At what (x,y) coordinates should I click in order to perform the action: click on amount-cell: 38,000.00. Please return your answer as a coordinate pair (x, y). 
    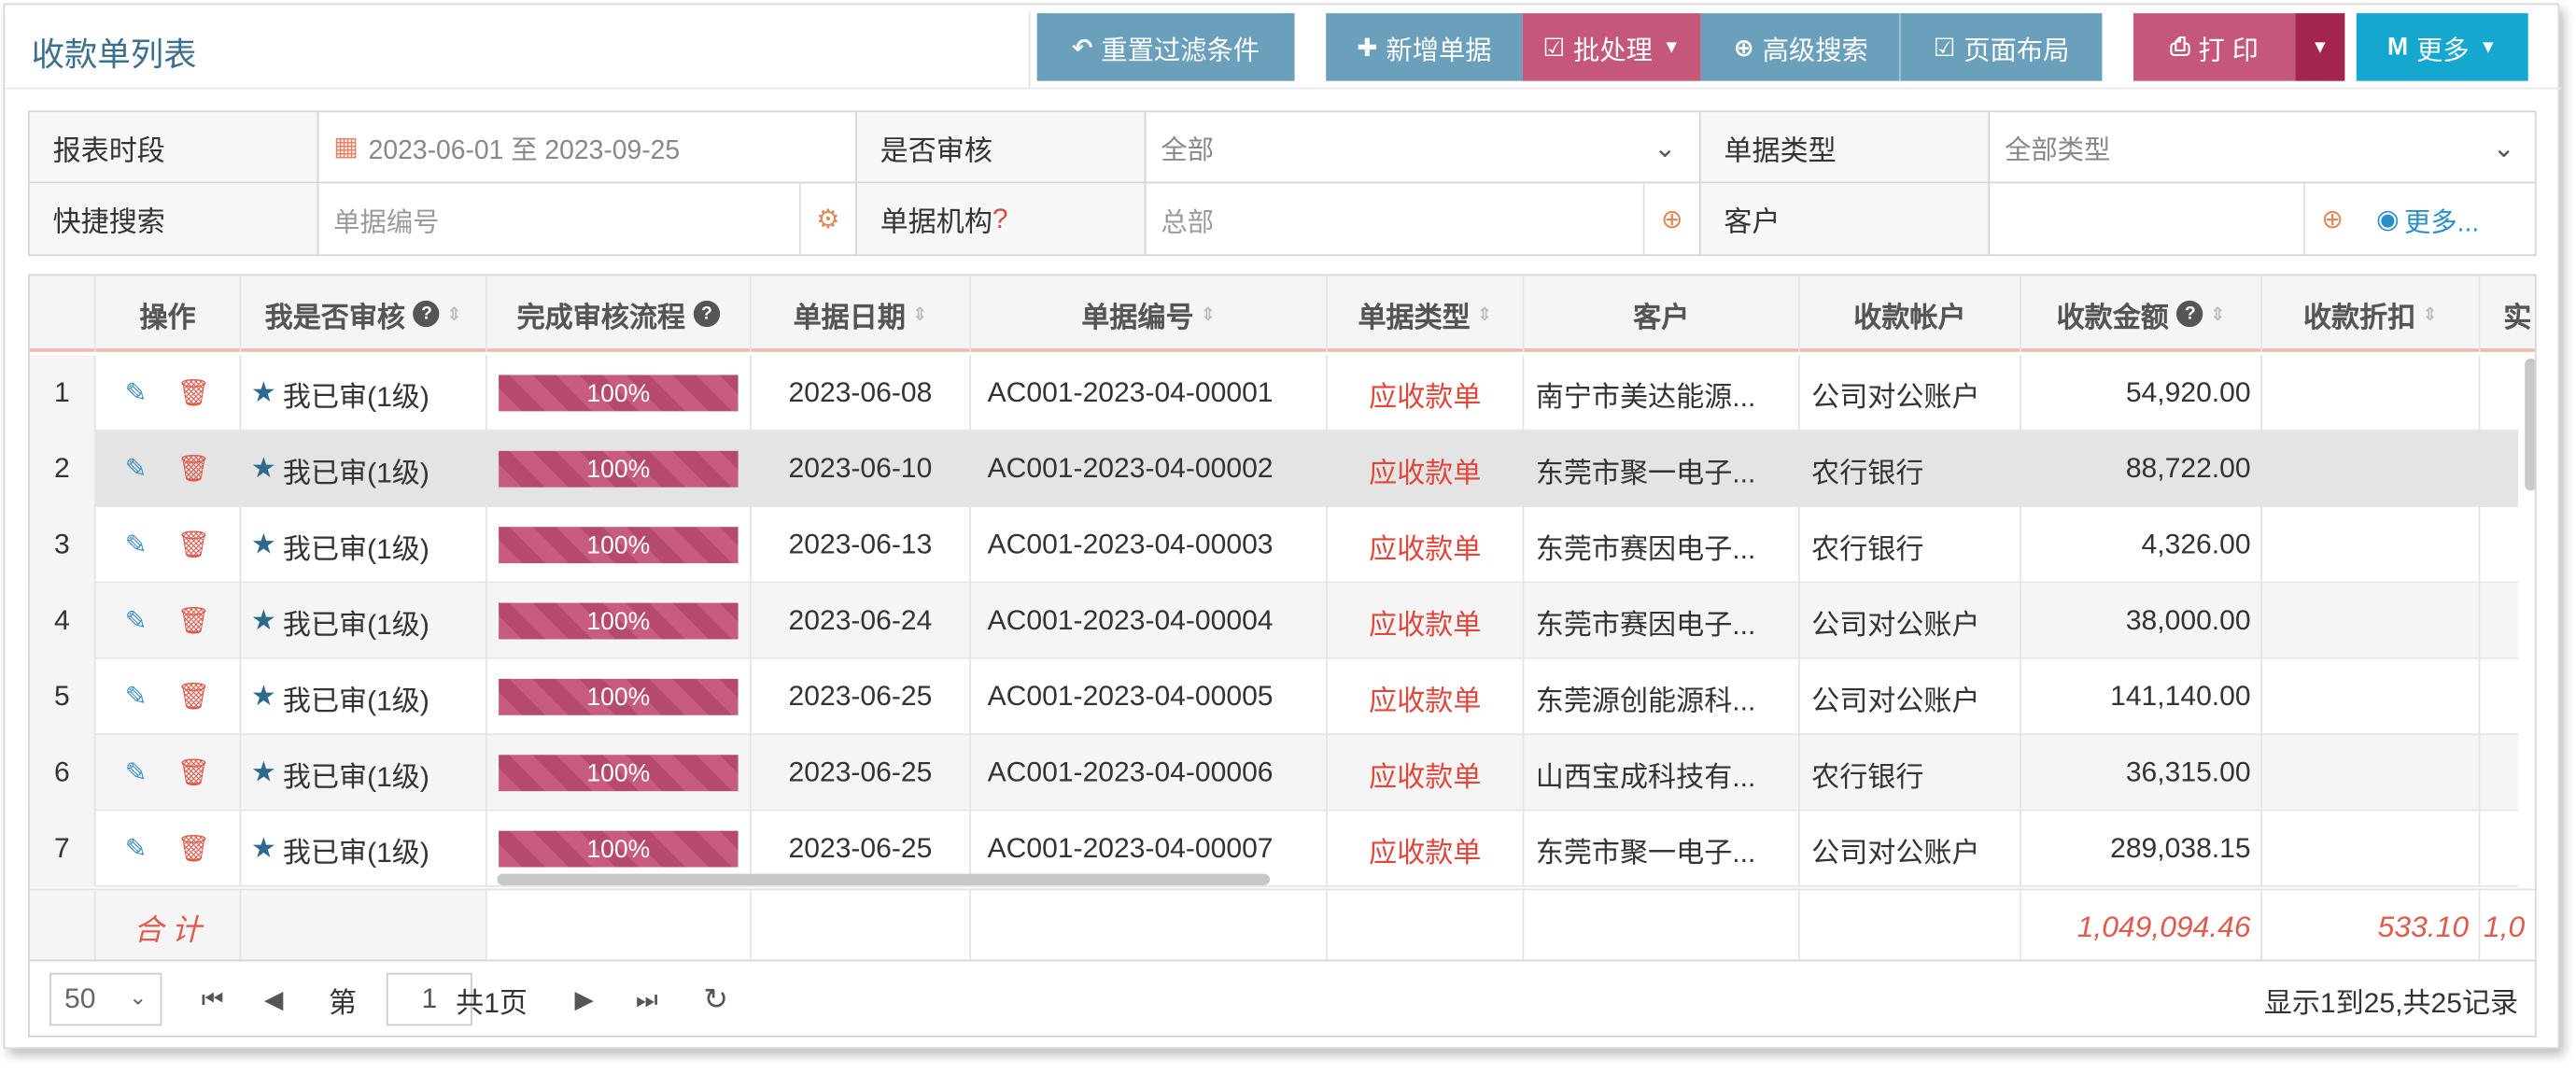
    Looking at the image, I should click on (2141, 621).